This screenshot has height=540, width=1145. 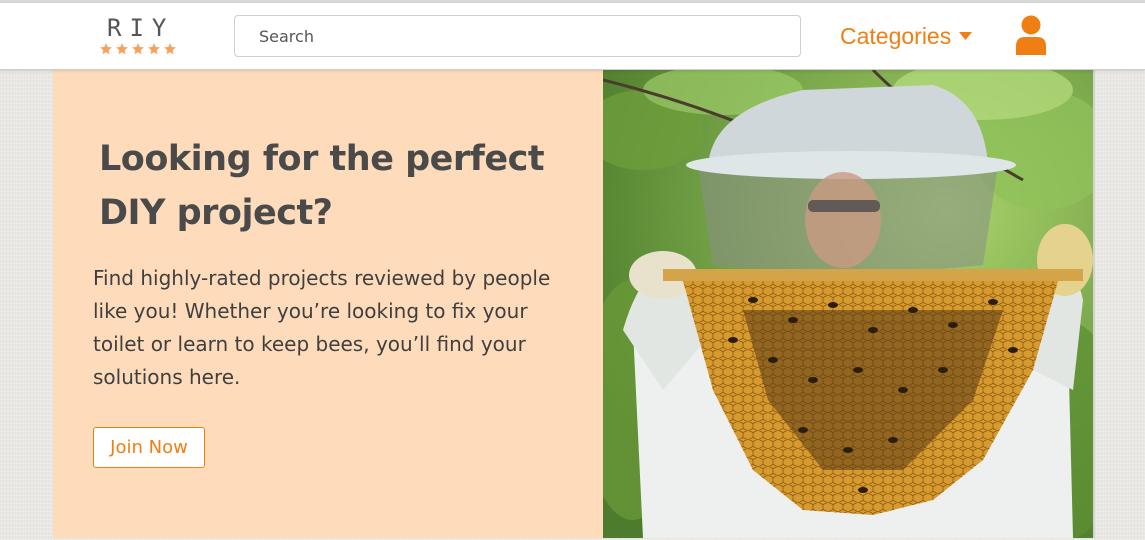 I want to click on hero-title: Looking for the perfect DIY project?, so click(x=322, y=186).